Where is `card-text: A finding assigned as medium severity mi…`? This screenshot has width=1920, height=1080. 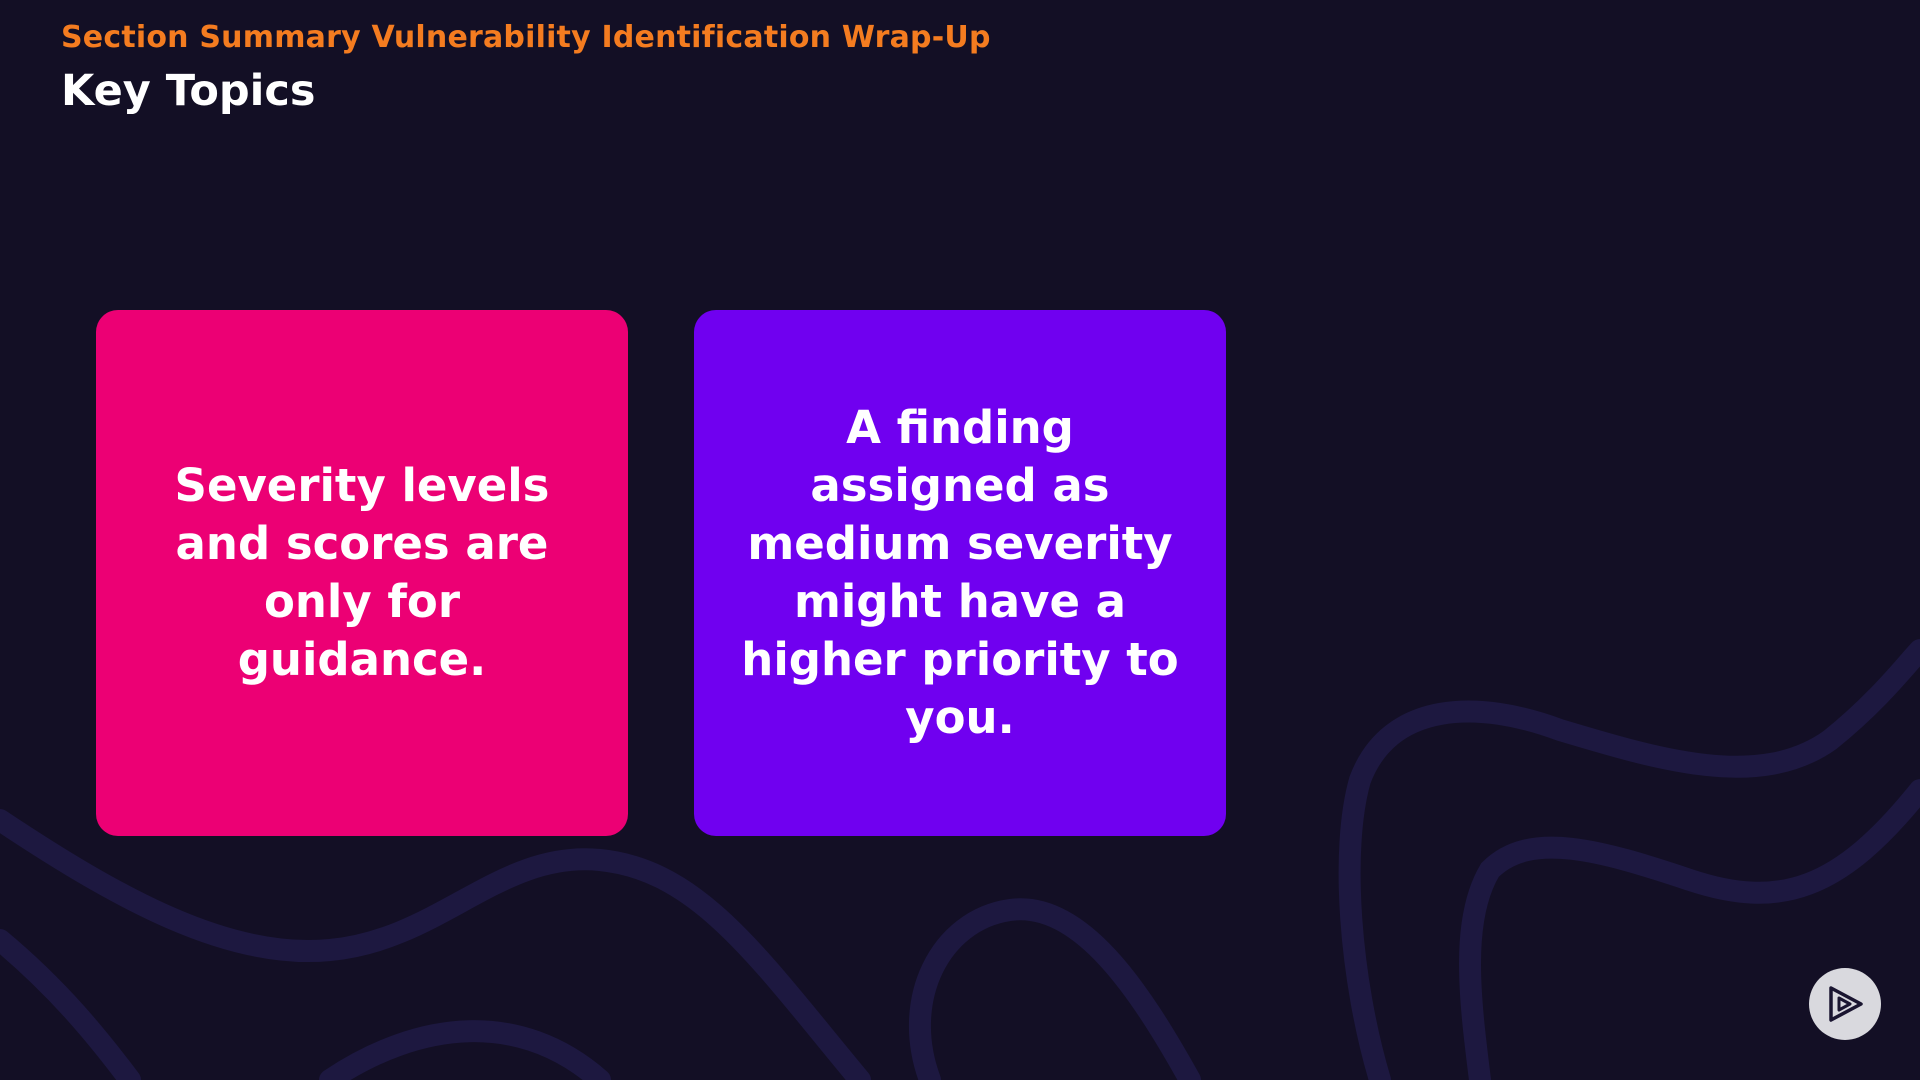 card-text: A finding assigned as medium severity mi… is located at coordinates (960, 572).